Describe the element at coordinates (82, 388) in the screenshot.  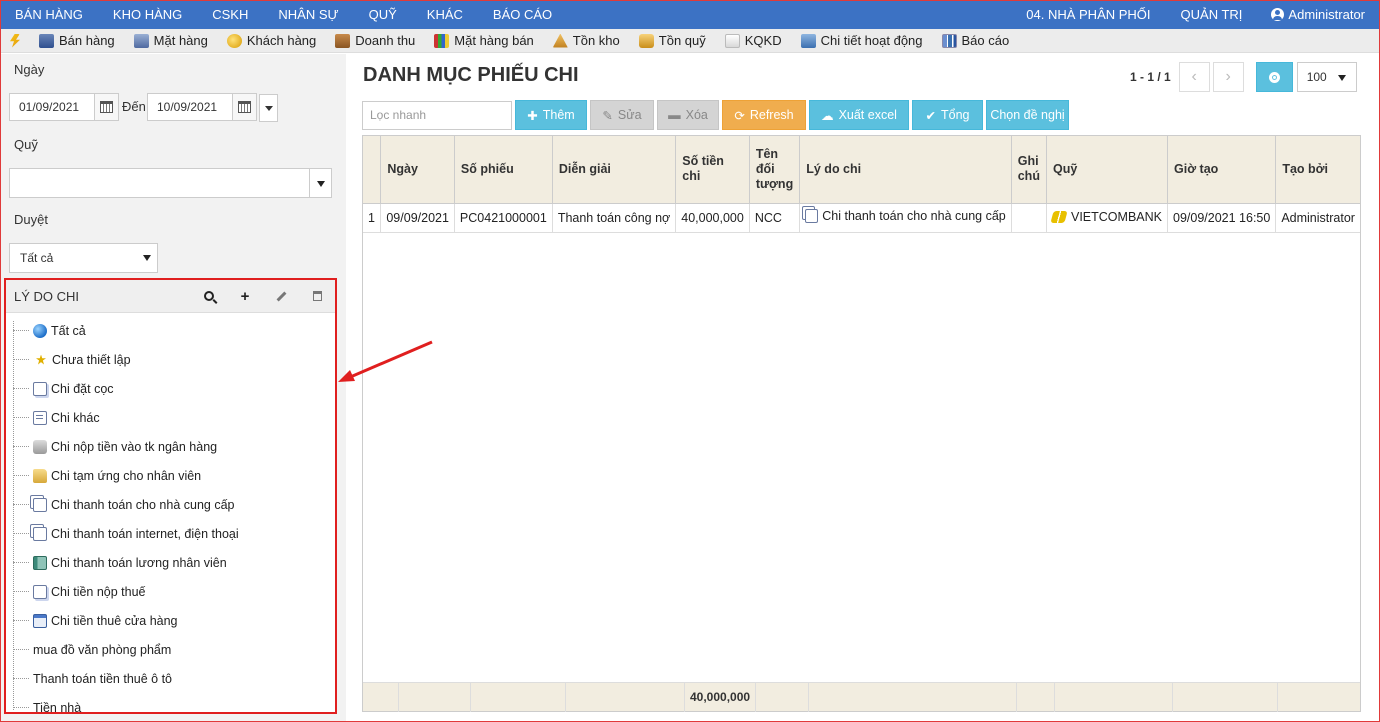
I see `reason-item-label: Chi đặt cọc` at that location.